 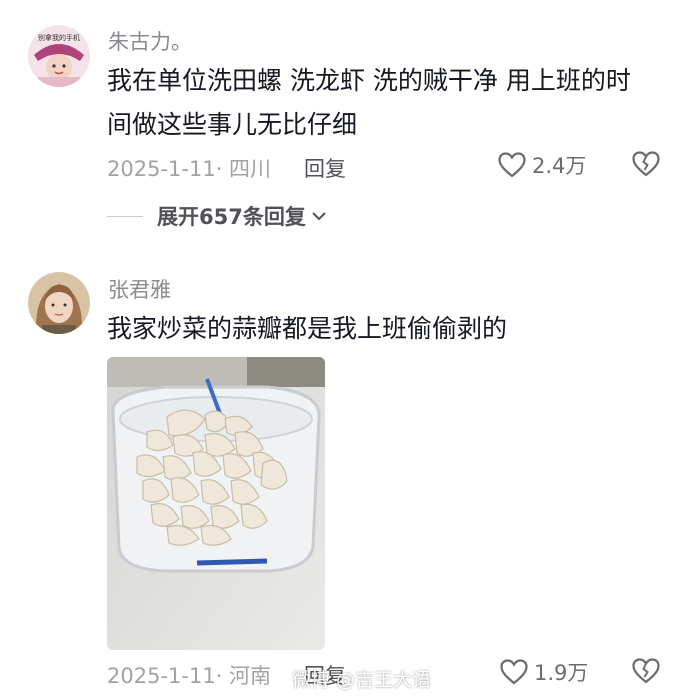 I want to click on username: 张君雅, so click(x=139, y=289).